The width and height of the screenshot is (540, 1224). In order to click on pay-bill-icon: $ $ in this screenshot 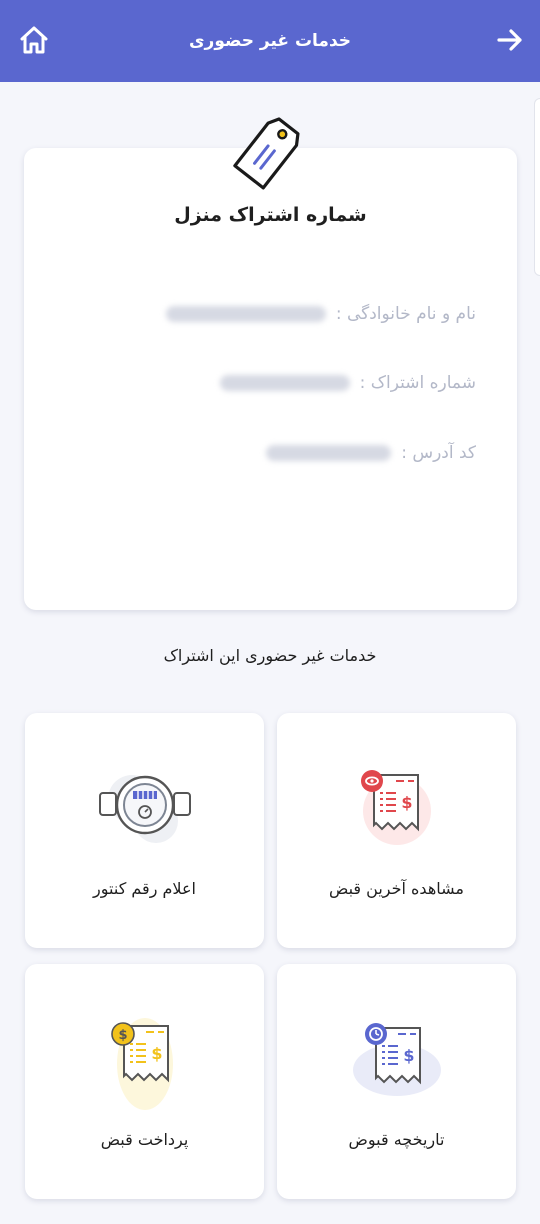, I will do `click(141, 1064)`.